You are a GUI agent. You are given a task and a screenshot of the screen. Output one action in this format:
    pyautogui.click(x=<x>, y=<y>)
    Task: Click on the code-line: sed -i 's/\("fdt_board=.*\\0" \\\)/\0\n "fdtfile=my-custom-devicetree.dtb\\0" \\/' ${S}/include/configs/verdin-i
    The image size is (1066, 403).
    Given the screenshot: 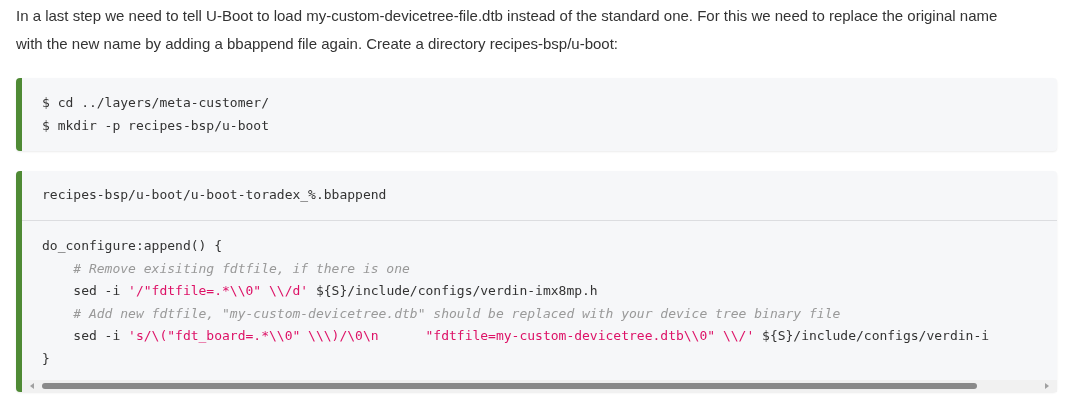 What is the action you would take?
    pyautogui.click(x=531, y=336)
    